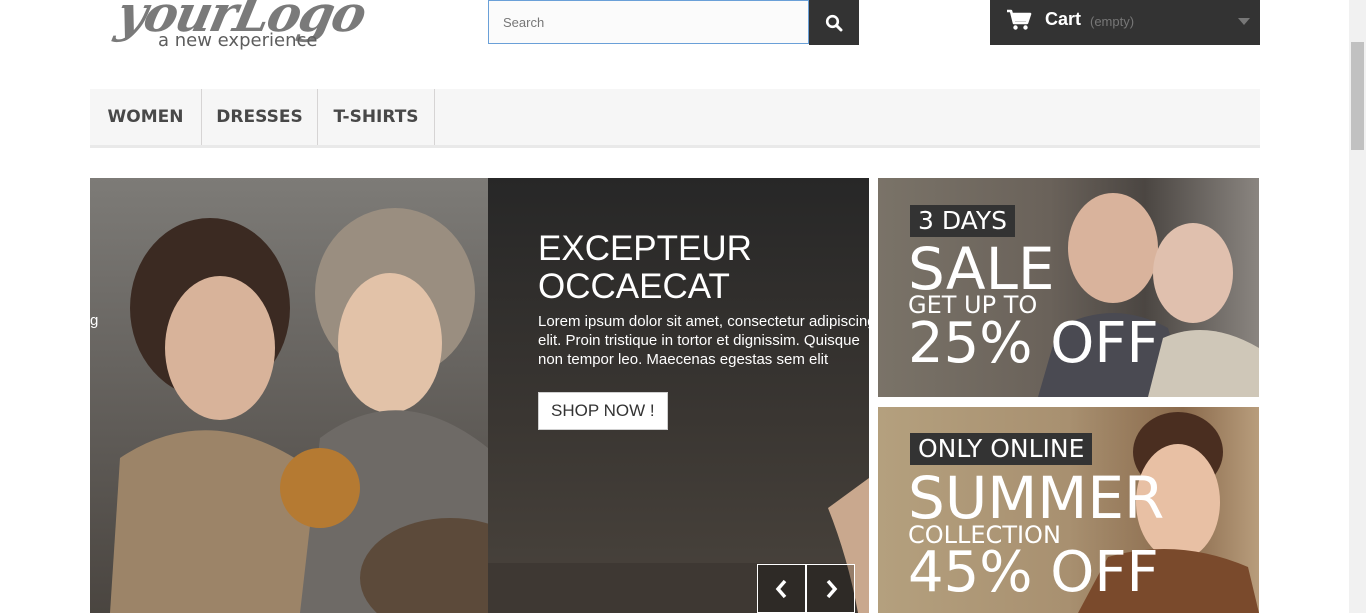 This screenshot has width=1366, height=613. I want to click on slide-title-line: OCCAECAT, so click(634, 286).